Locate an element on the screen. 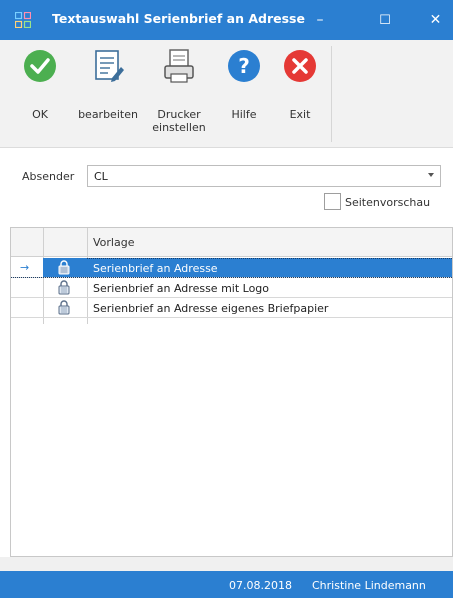  minimize-button: – is located at coordinates (320, 20).